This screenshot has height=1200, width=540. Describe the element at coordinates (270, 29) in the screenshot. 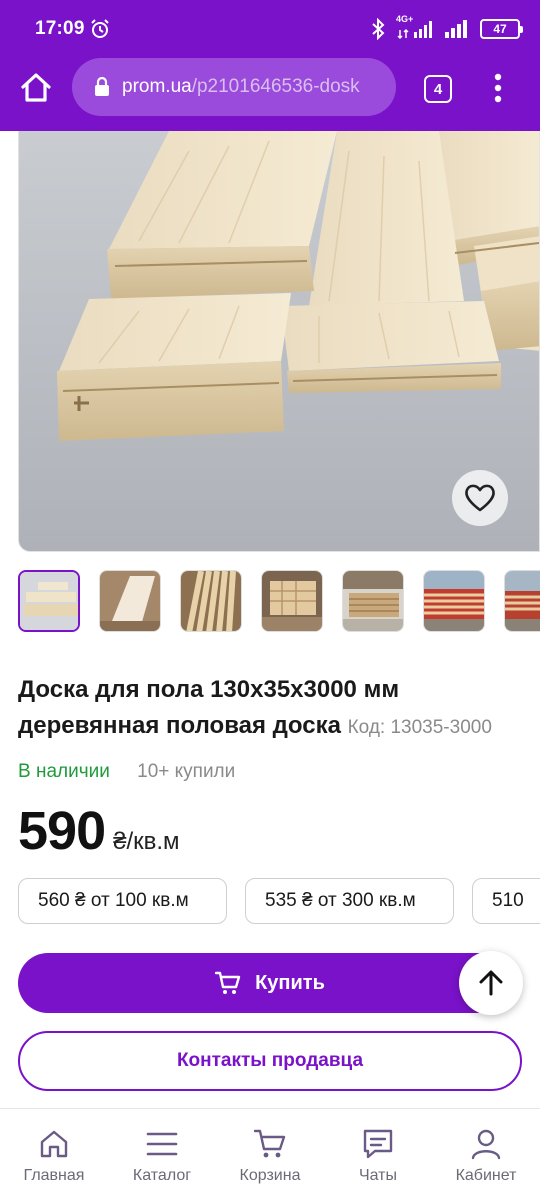

I see `status-bar: 17:09 4G+ 47` at that location.